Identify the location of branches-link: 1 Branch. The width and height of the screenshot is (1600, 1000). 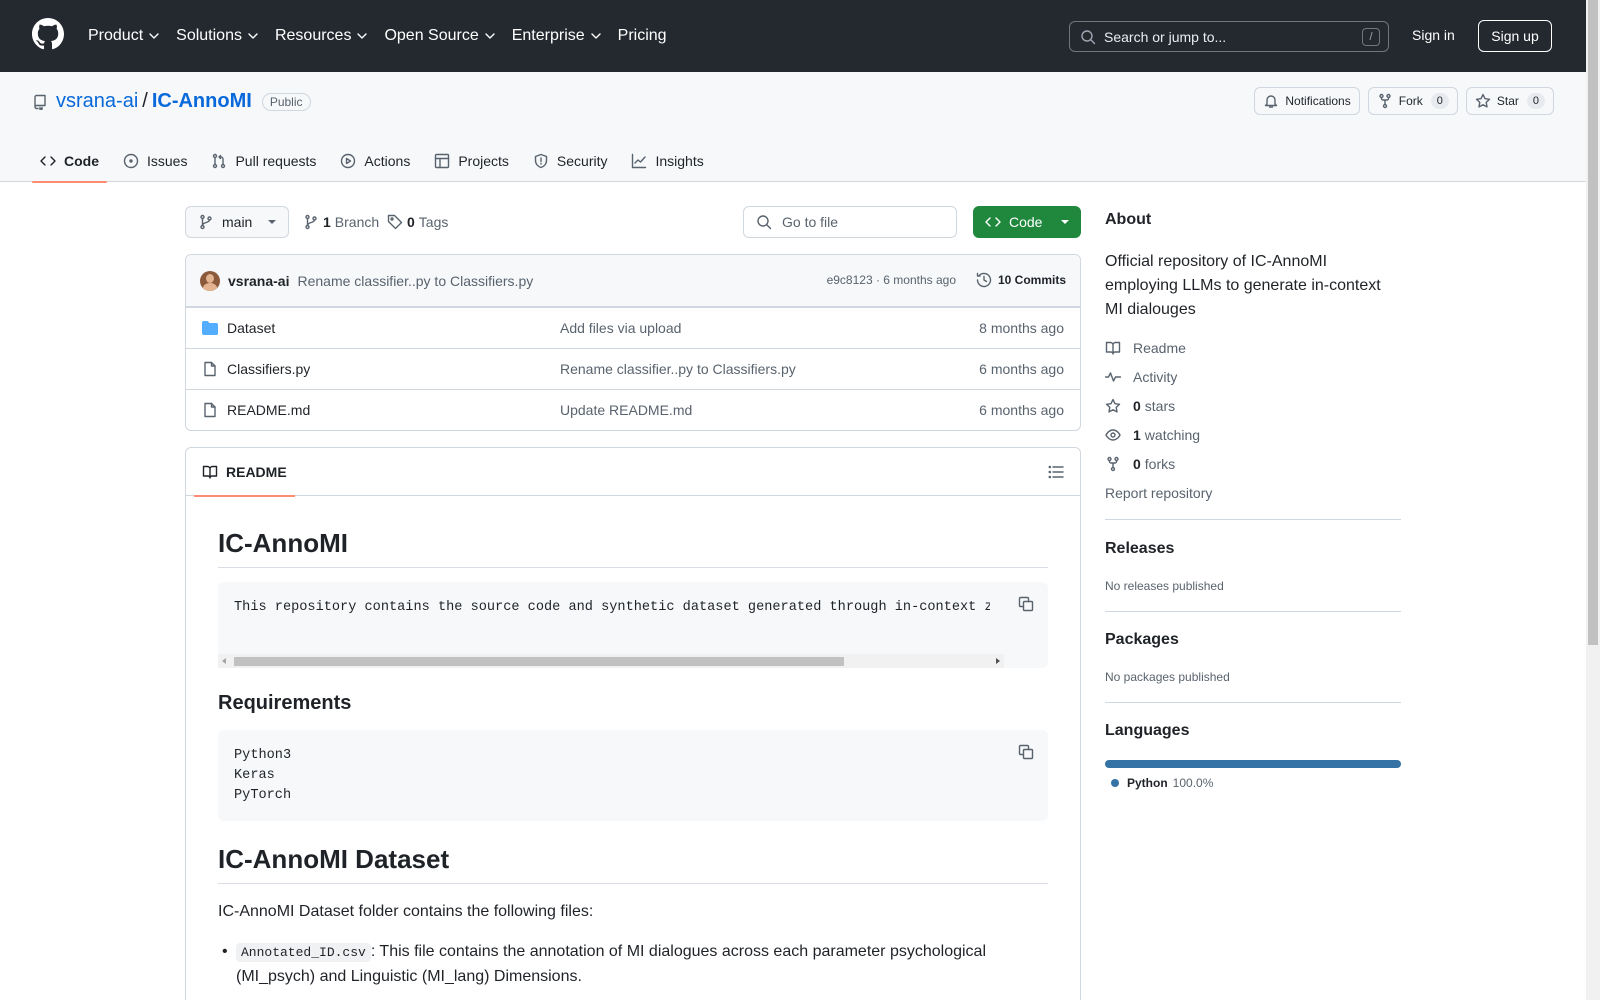
(341, 222).